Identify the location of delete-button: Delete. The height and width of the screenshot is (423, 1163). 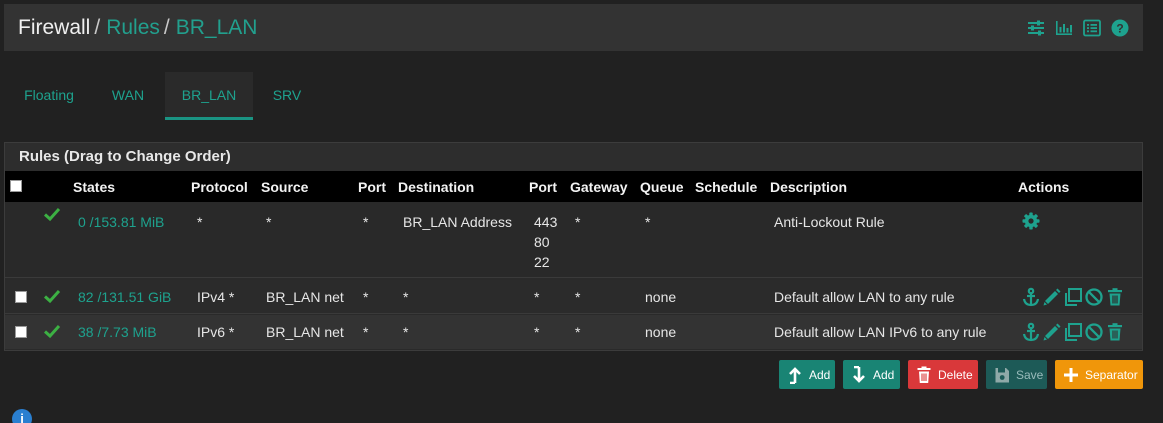
(943, 374).